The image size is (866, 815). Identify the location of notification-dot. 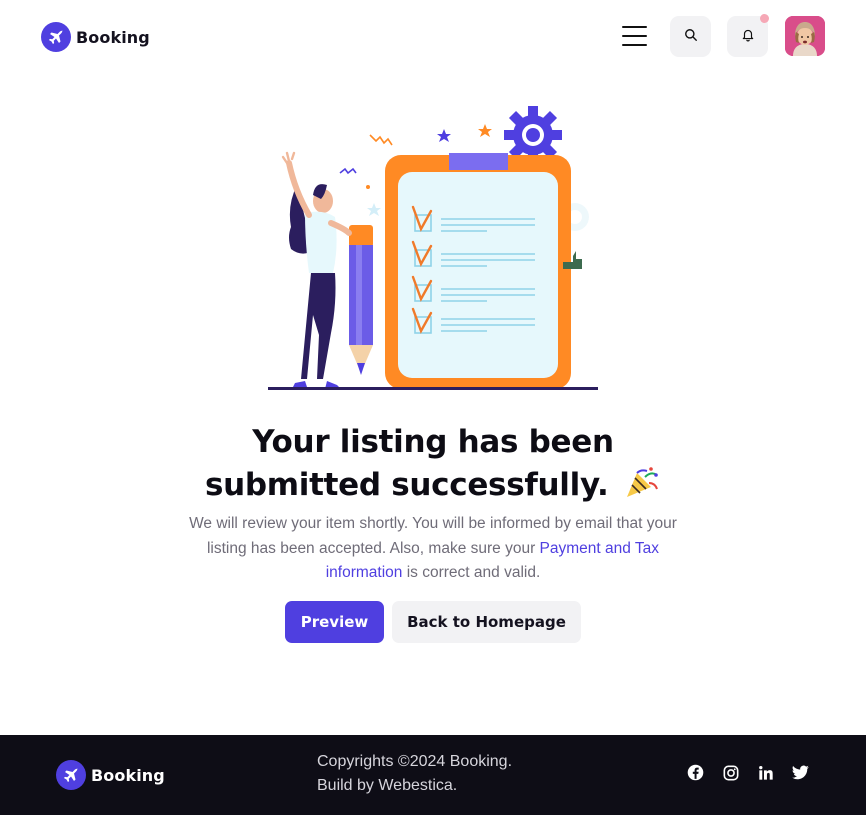
(764, 18).